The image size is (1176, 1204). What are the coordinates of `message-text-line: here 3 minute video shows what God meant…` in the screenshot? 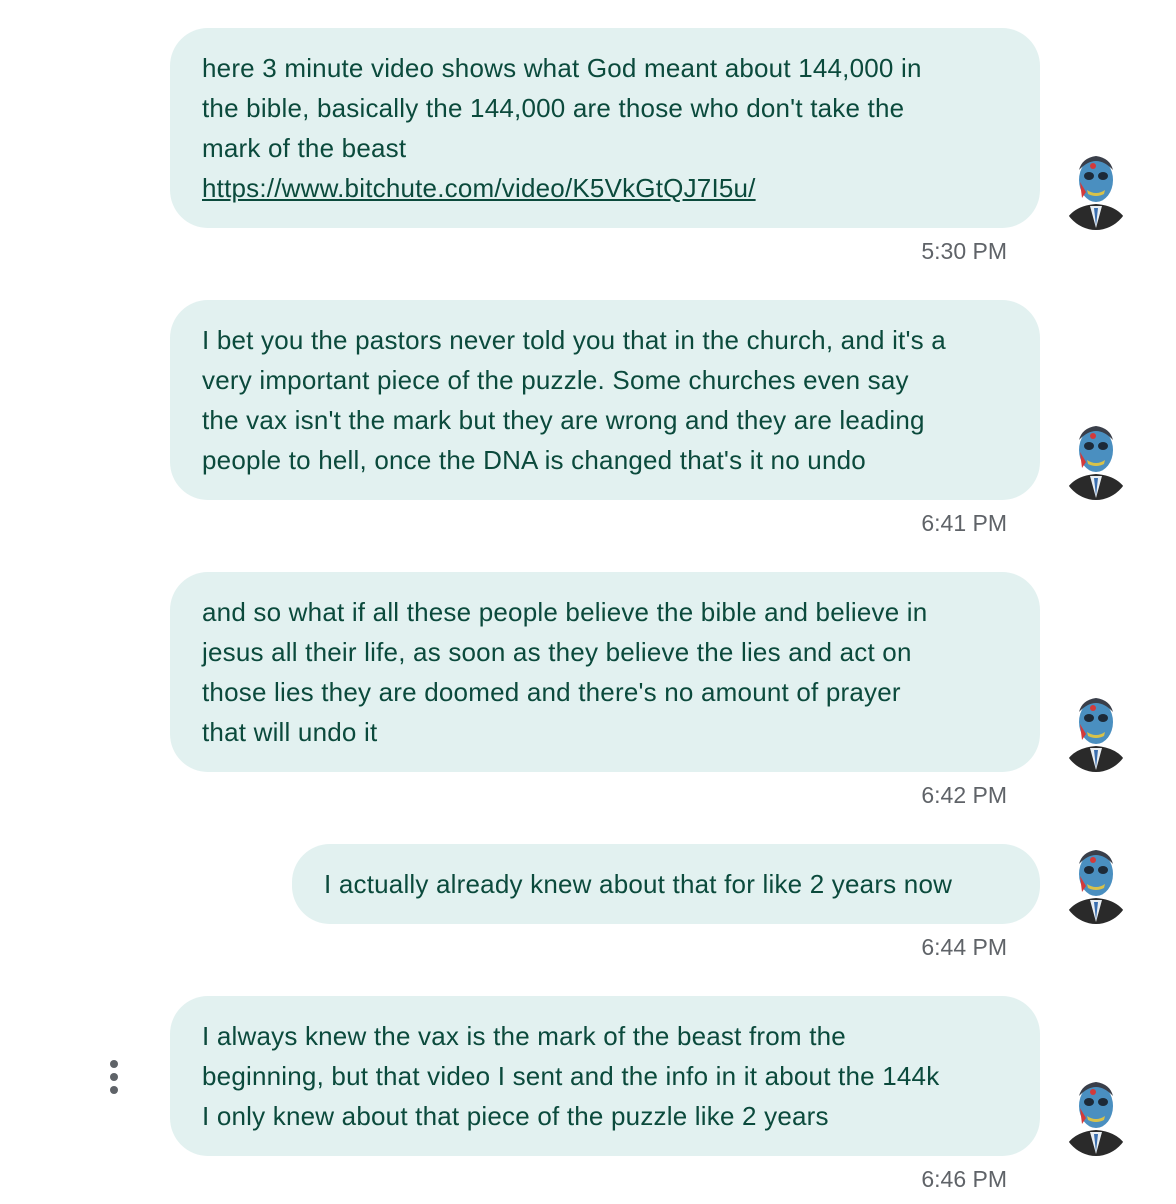 It's located at (562, 68).